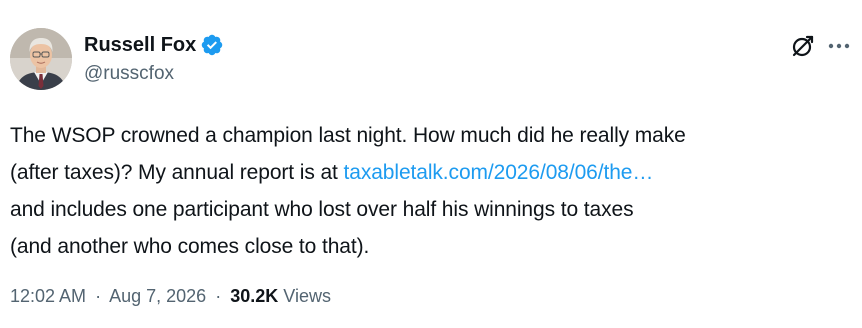 This screenshot has width=862, height=328. Describe the element at coordinates (140, 45) in the screenshot. I see `author-display-name: Russell Fox` at that location.